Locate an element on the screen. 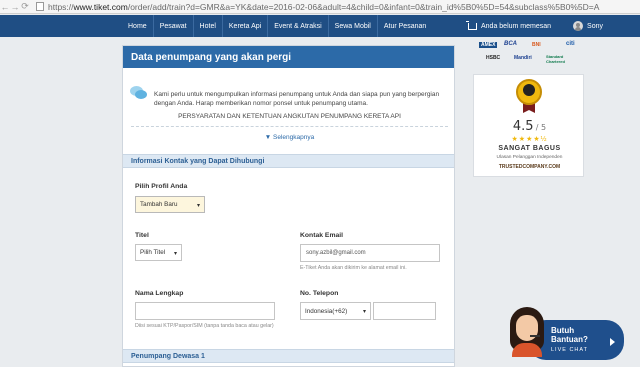 The image size is (640, 367). email-field: sony.azbil@gmail.com is located at coordinates (370, 253).